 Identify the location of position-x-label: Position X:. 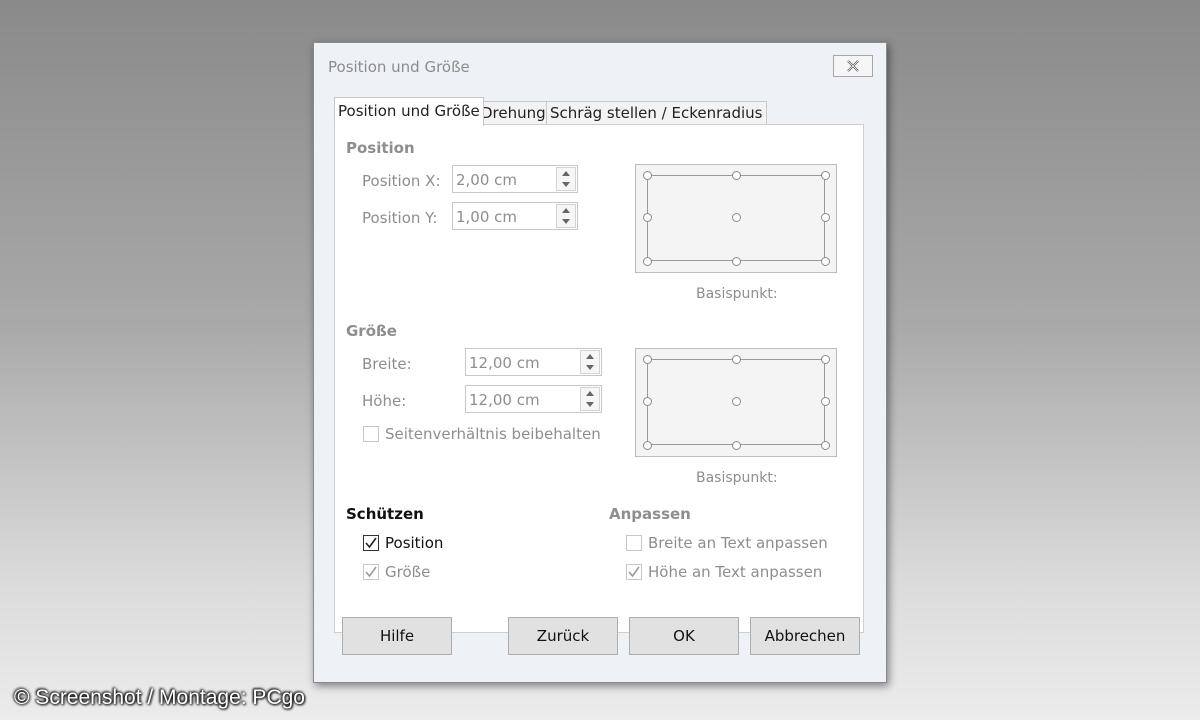
(401, 181).